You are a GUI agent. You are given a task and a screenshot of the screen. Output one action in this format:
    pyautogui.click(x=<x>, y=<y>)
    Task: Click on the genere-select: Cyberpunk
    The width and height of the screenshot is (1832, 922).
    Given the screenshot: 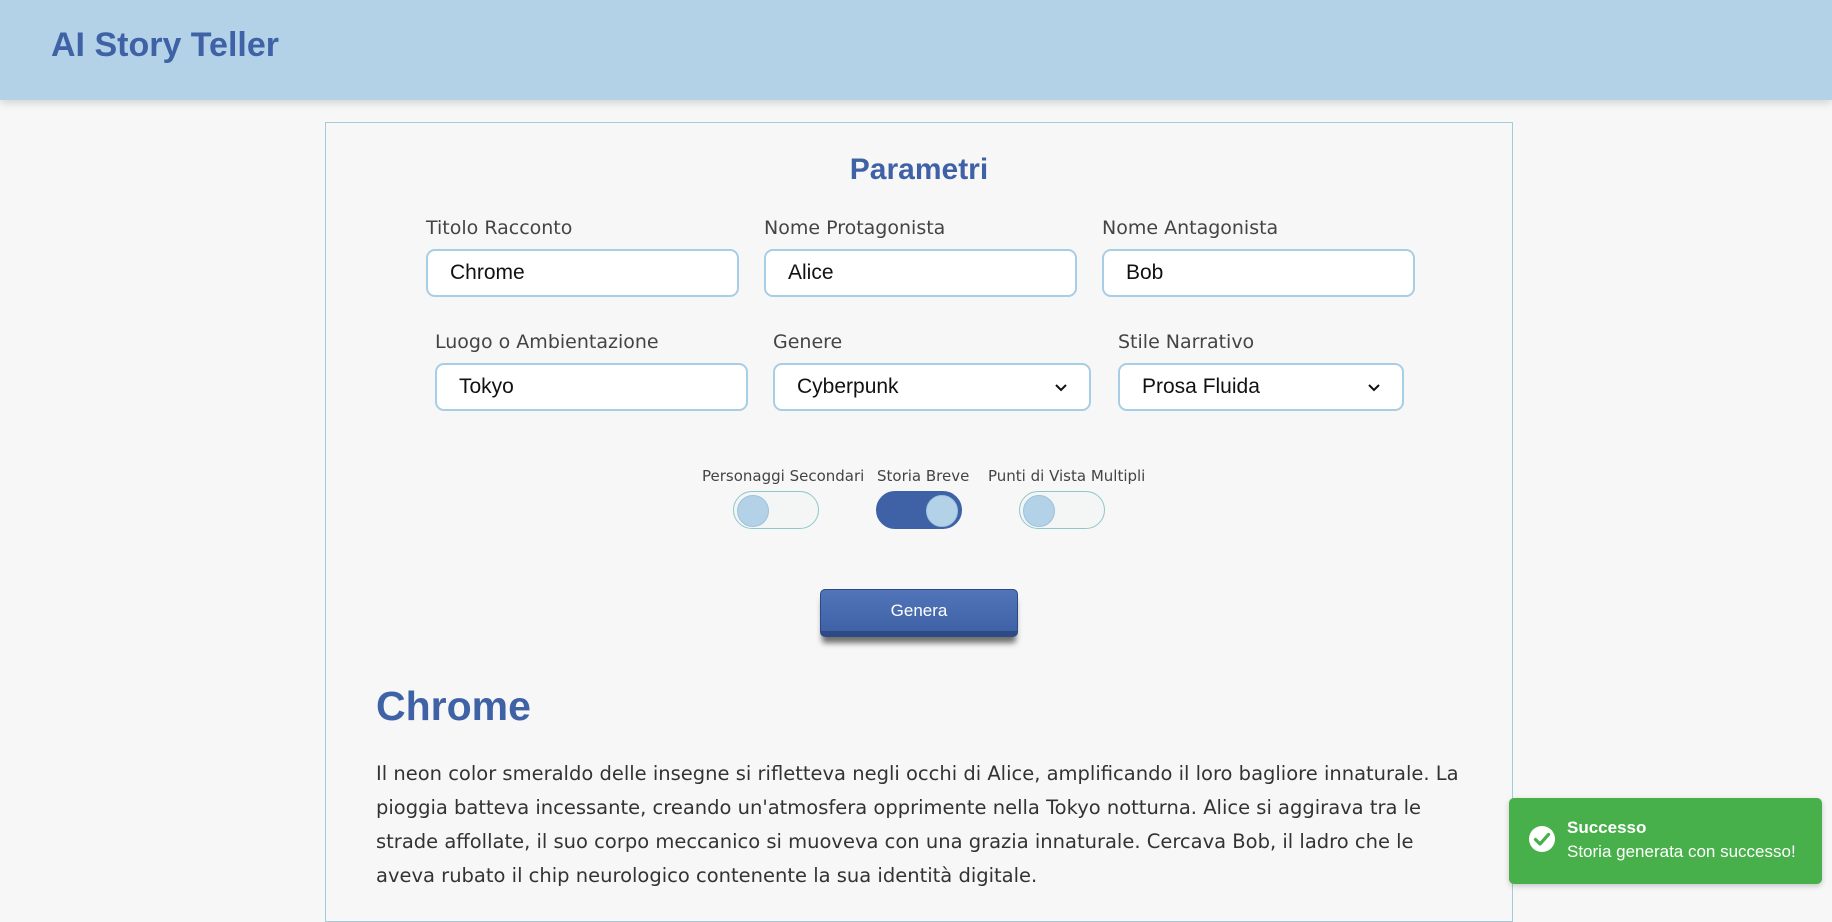 What is the action you would take?
    pyautogui.click(x=932, y=387)
    